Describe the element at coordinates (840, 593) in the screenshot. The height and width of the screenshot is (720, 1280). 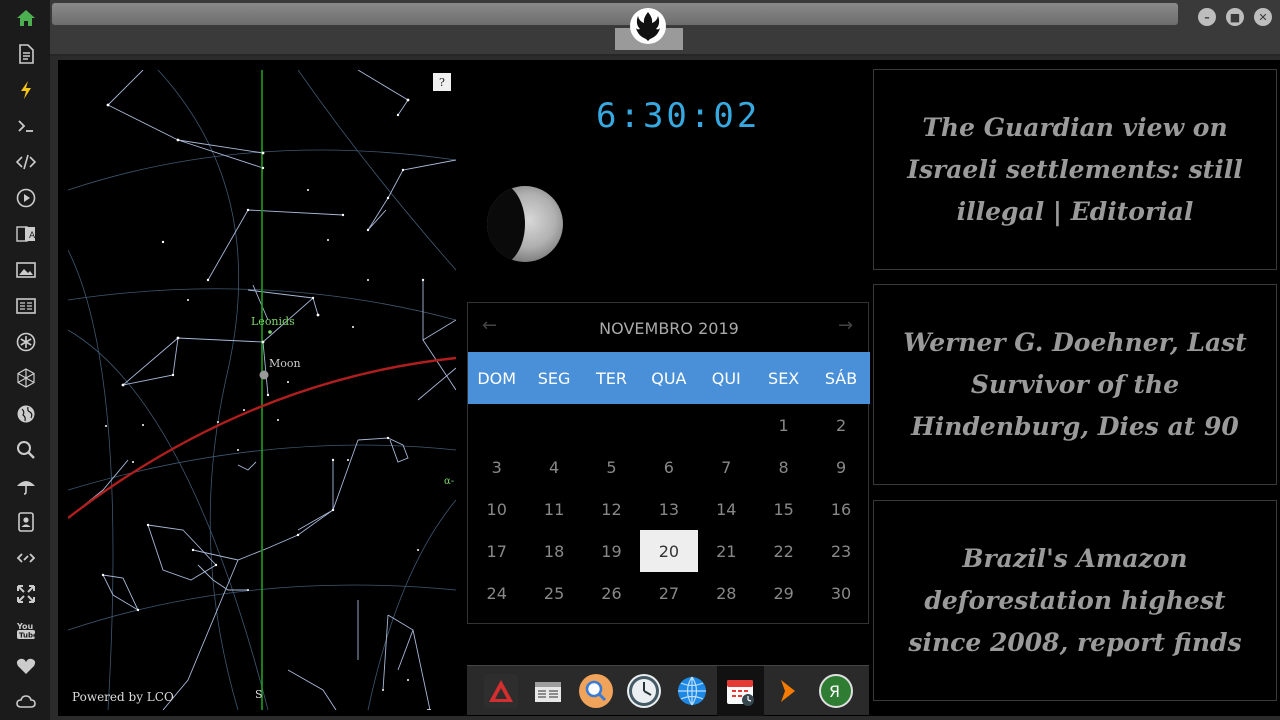
I see `calendar-day: 30` at that location.